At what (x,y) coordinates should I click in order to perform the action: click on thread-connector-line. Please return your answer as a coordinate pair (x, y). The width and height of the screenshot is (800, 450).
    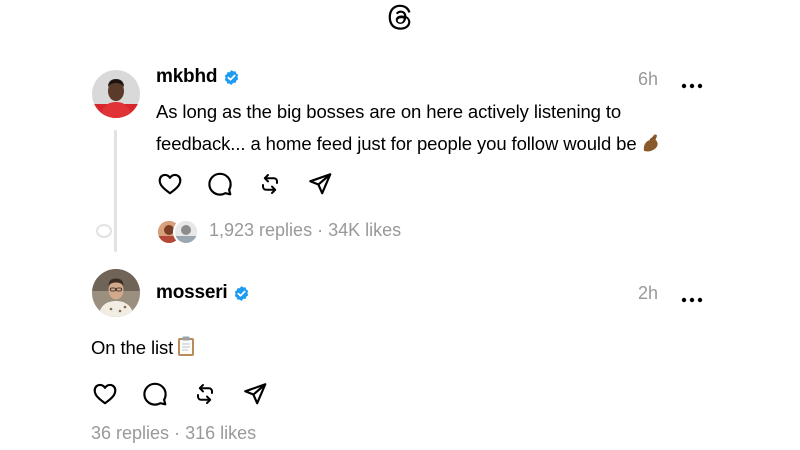
    Looking at the image, I should click on (115, 191).